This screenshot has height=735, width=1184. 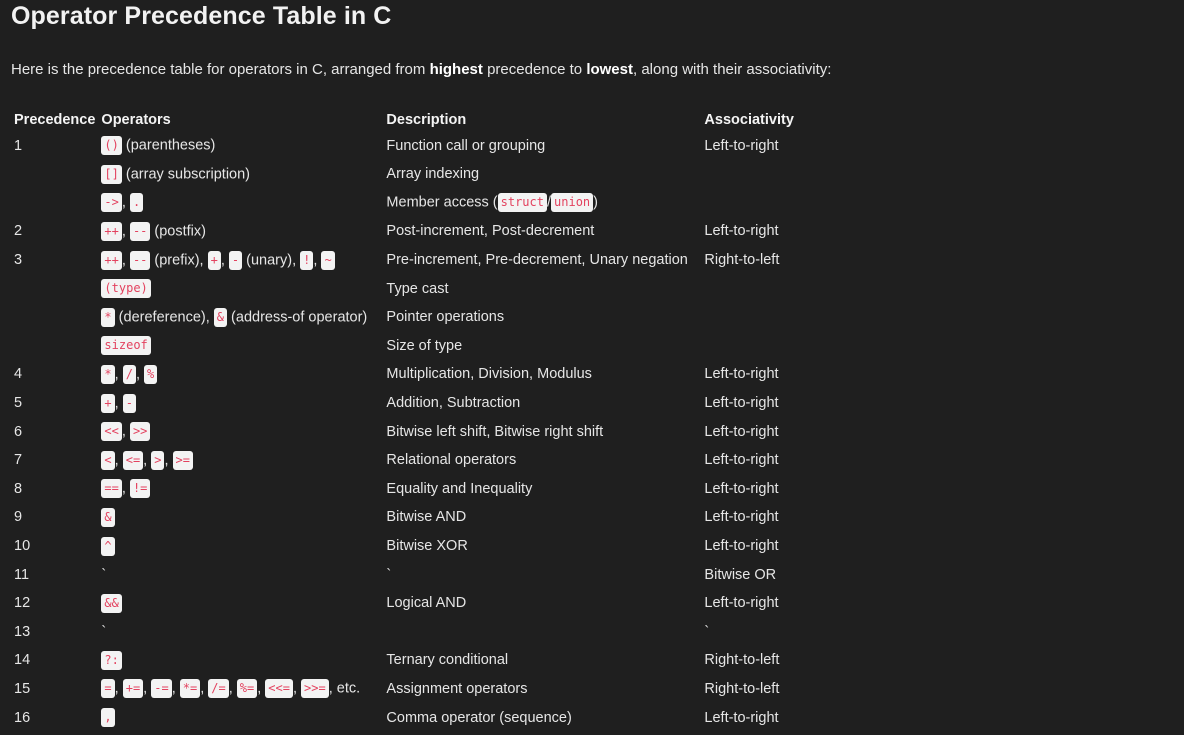 I want to click on operator-code: [], so click(x=111, y=174).